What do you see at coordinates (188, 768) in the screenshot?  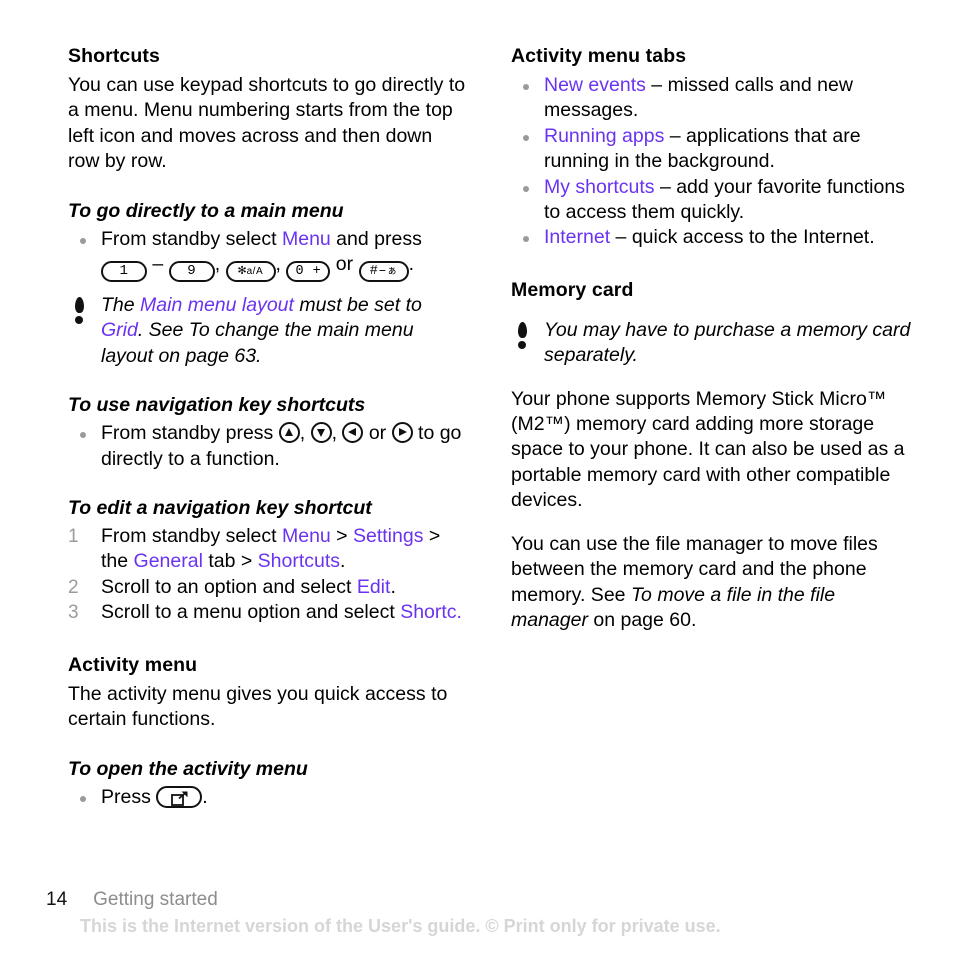 I see `procedure-title-open-activity-menu: To open the activity menu` at bounding box center [188, 768].